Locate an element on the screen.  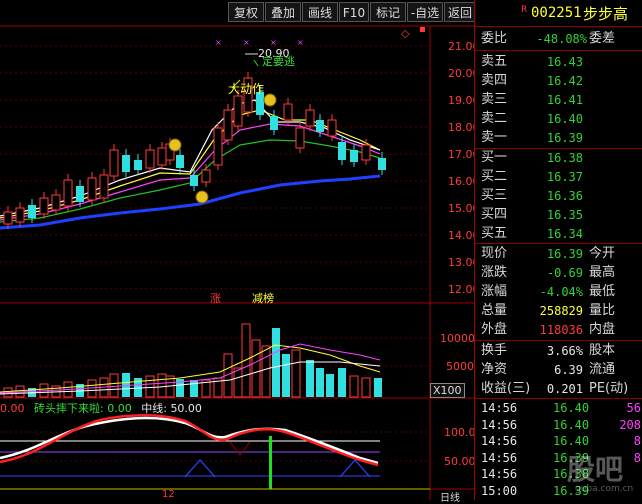
tick-row: 14:56 16.40 208 is located at coordinates (558, 425).